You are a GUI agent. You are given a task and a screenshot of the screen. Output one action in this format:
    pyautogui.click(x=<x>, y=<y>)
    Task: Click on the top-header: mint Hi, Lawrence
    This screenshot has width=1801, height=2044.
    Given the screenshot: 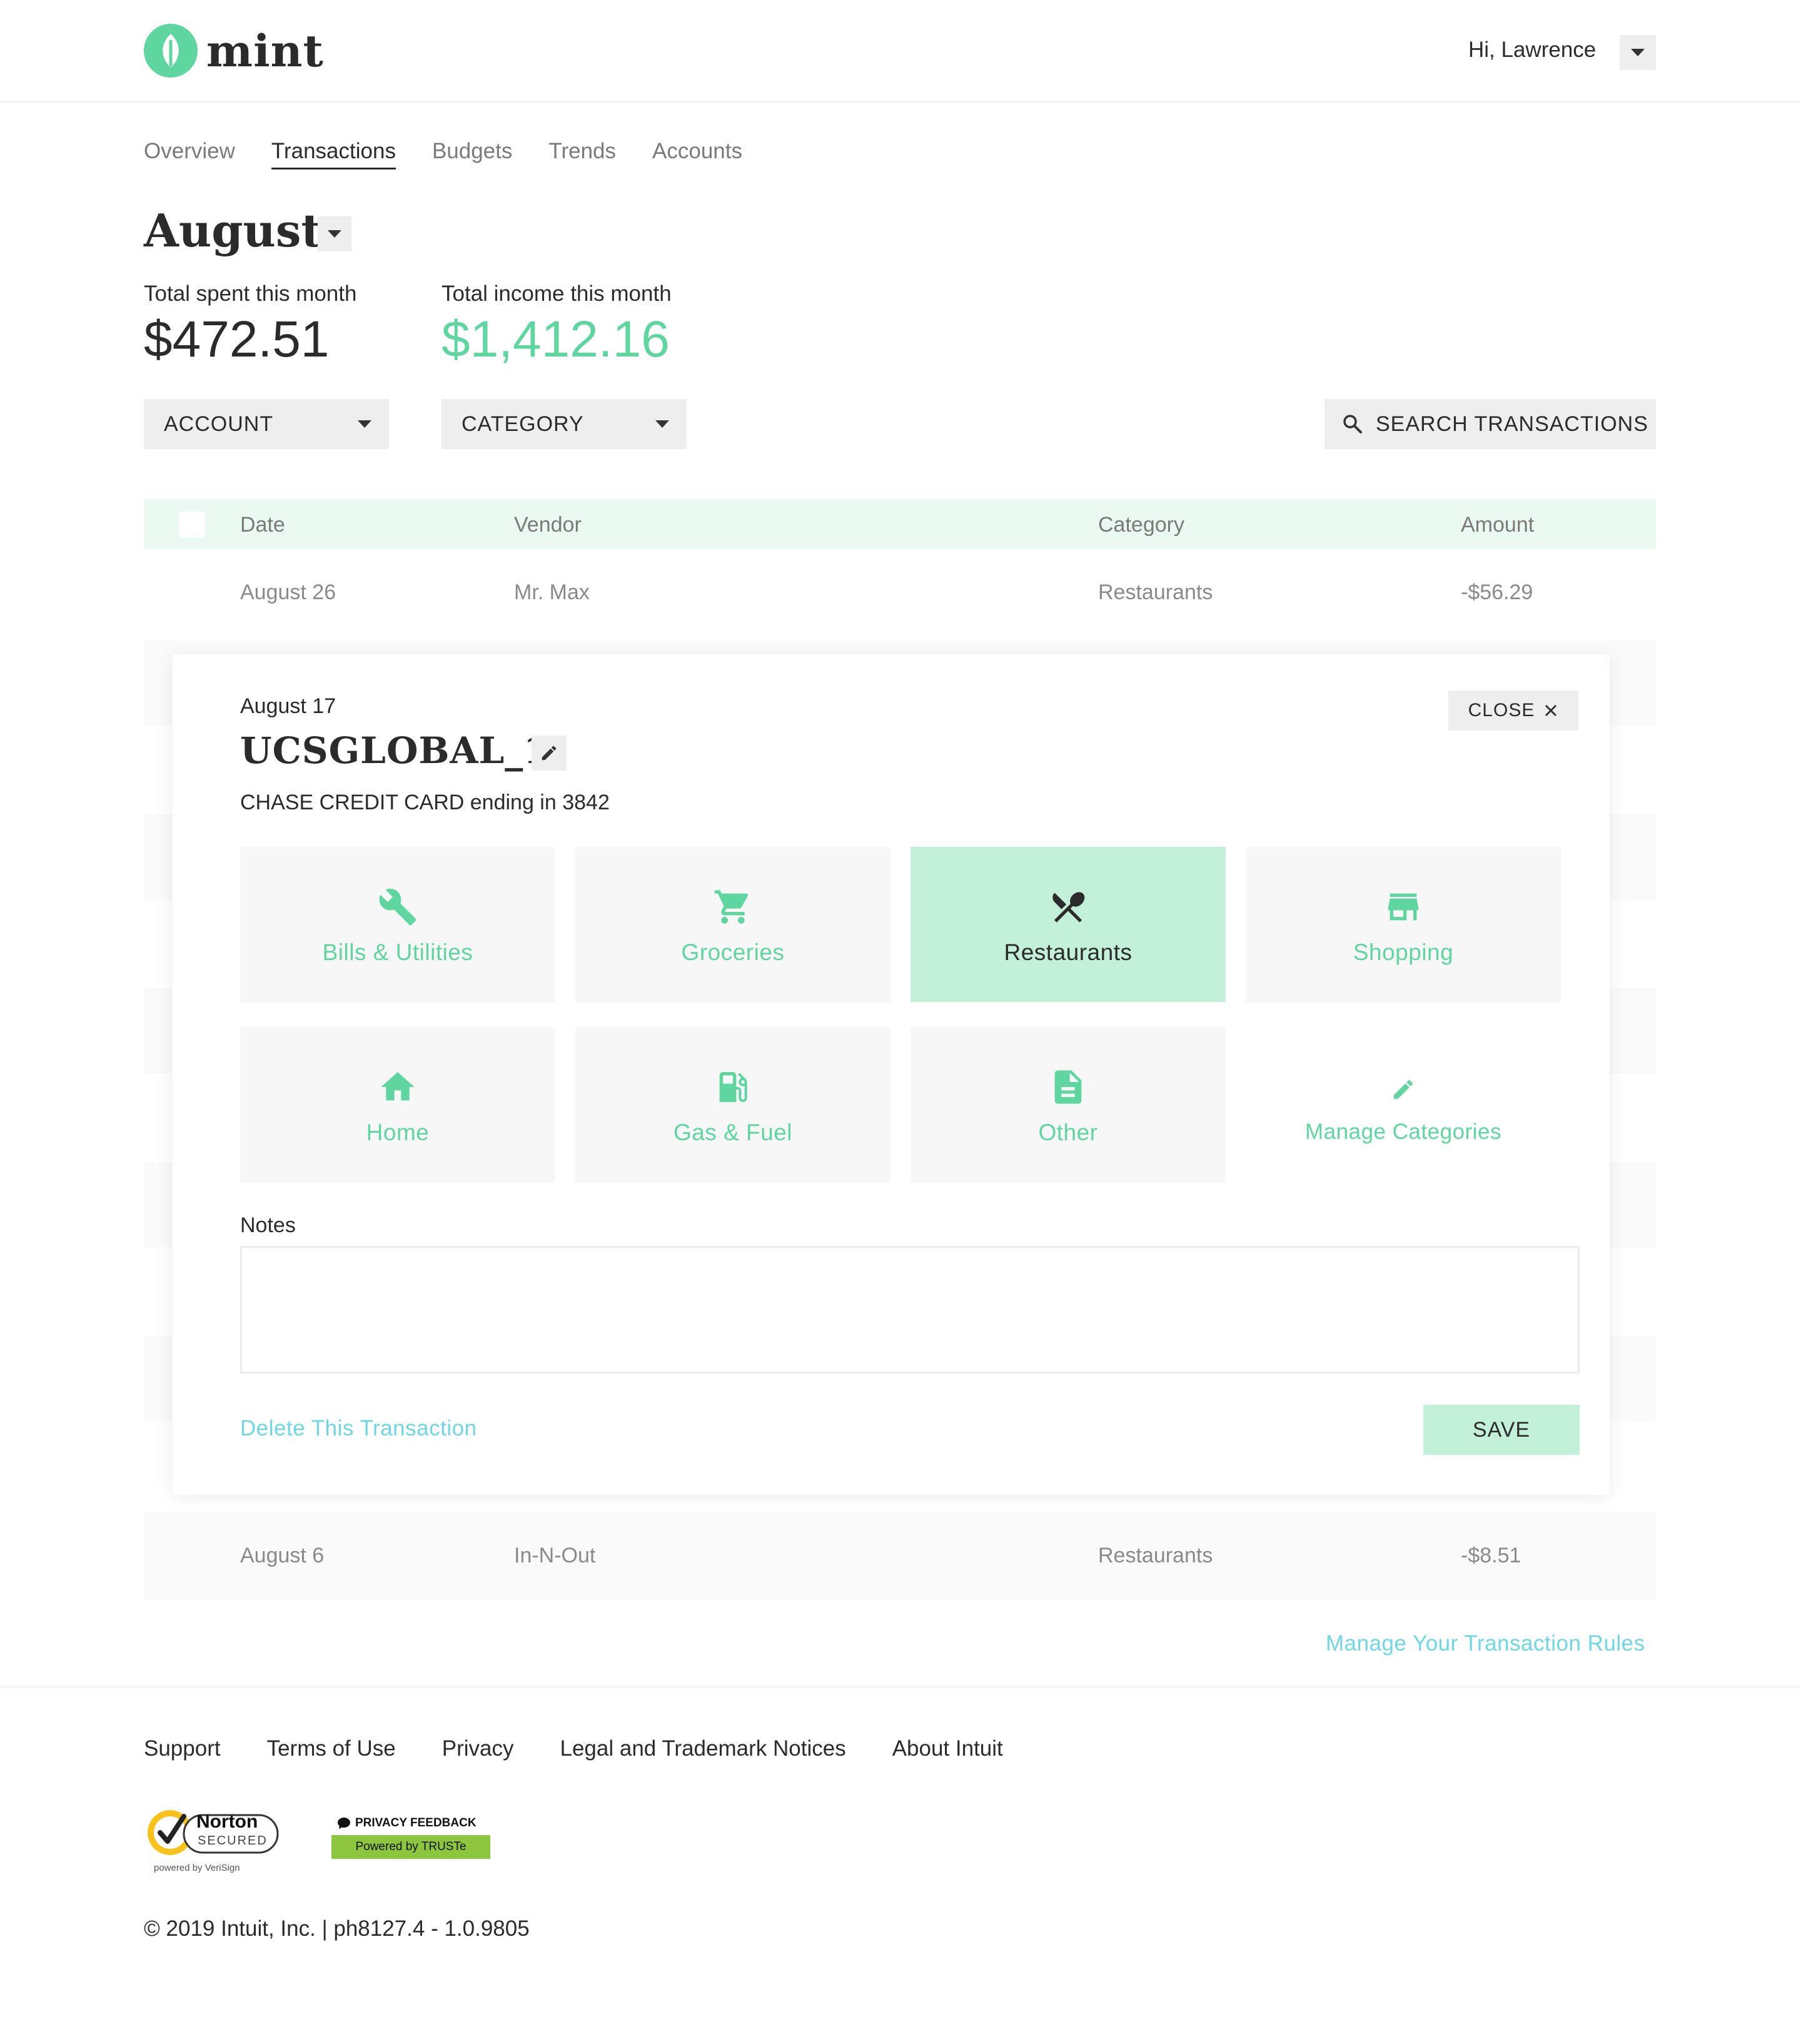 What is the action you would take?
    pyautogui.click(x=901, y=51)
    